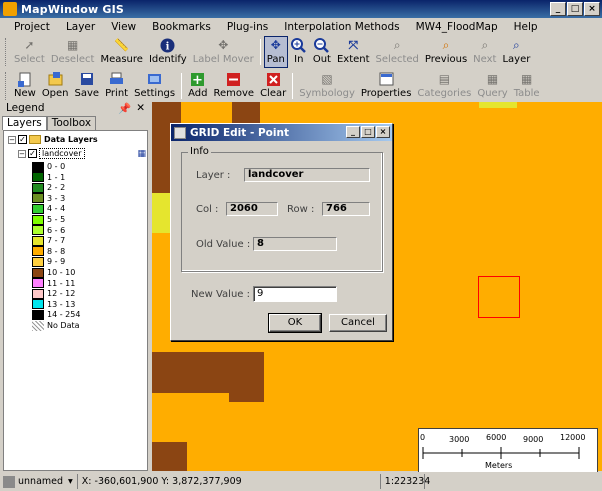  What do you see at coordinates (233, 86) in the screenshot?
I see `remove-layer-button: Remove` at bounding box center [233, 86].